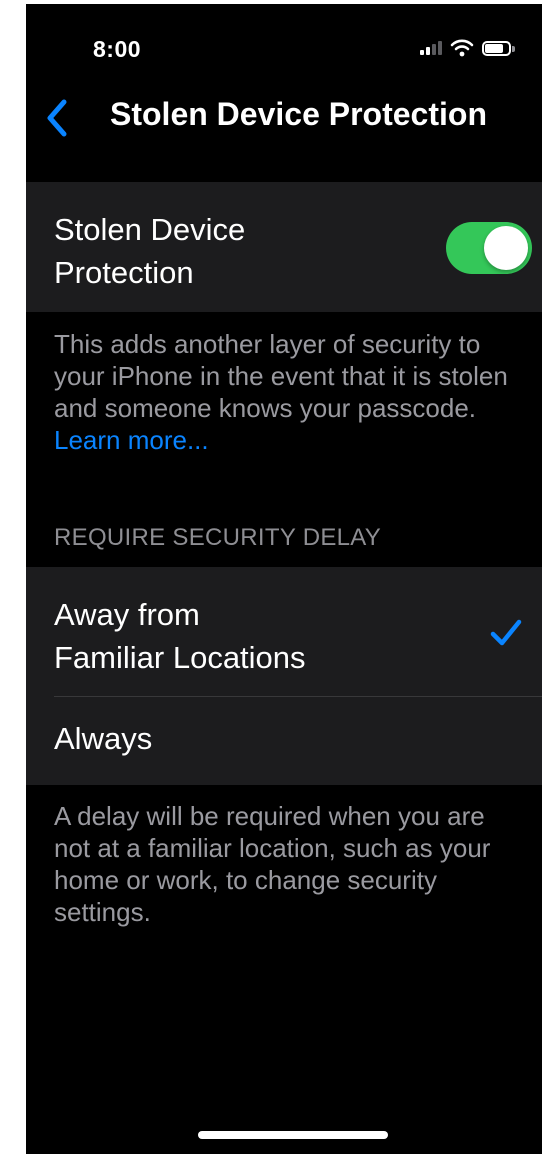  Describe the element at coordinates (180, 657) in the screenshot. I see `option-label-line2: Familiar Locations` at that location.